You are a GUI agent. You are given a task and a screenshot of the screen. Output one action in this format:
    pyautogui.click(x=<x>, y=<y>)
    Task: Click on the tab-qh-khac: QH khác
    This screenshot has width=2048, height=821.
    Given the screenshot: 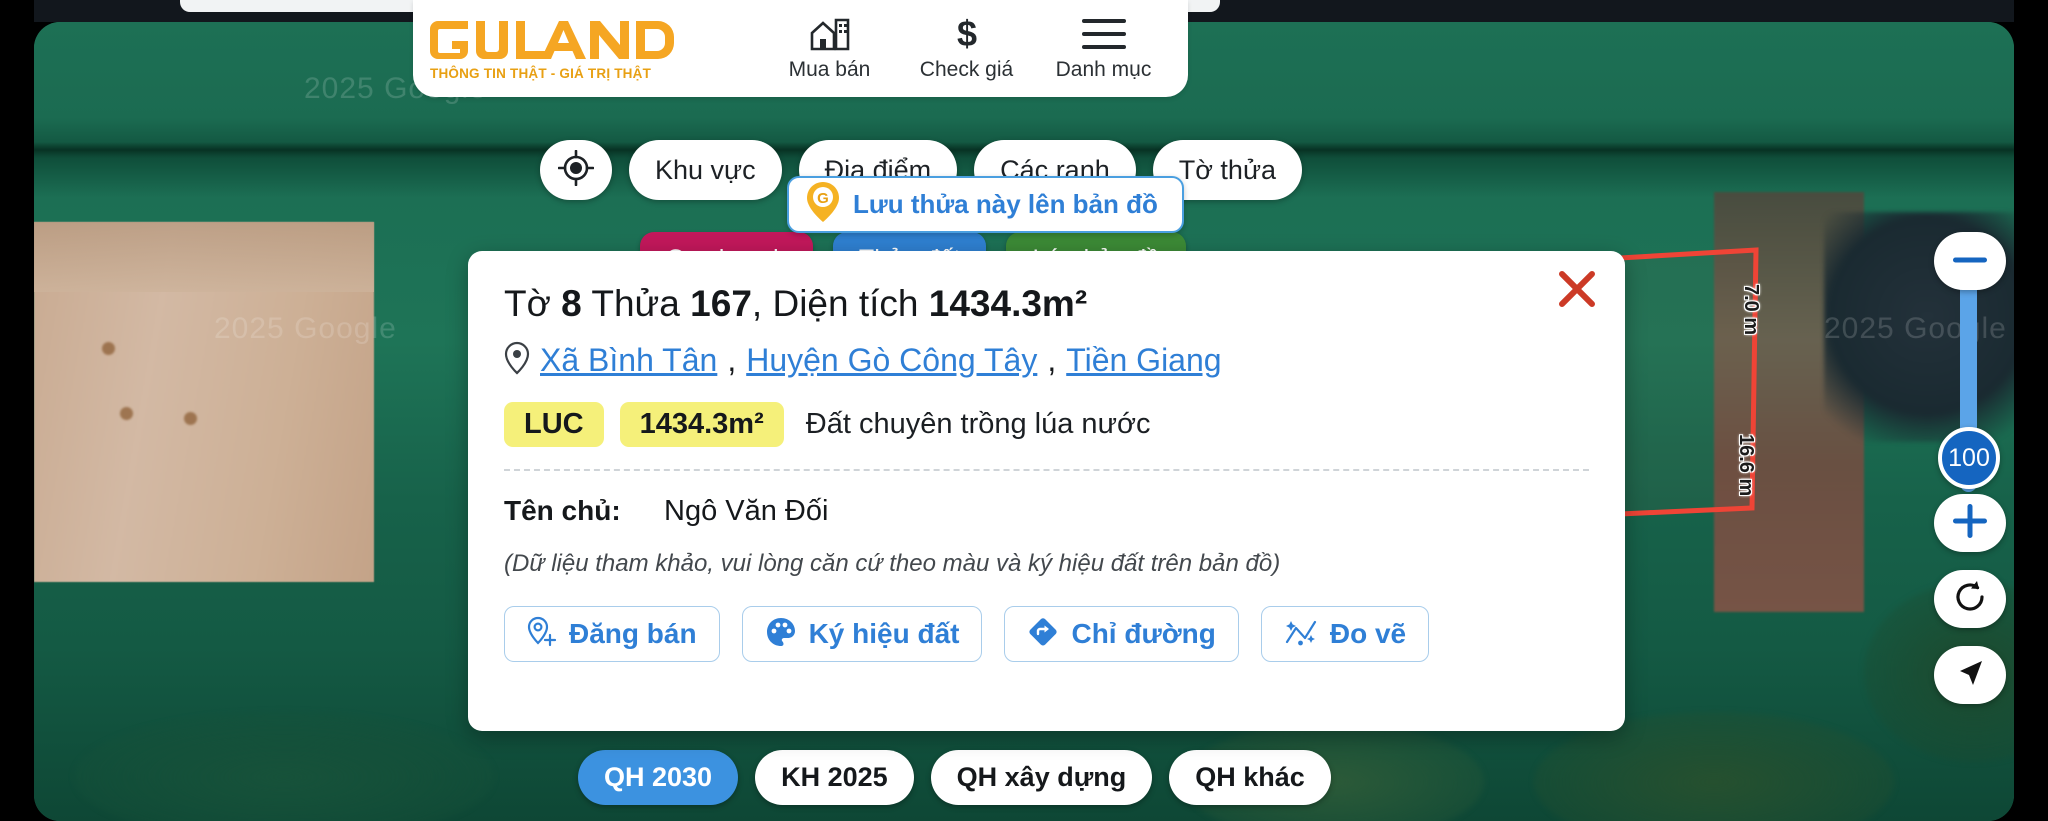 What is the action you would take?
    pyautogui.click(x=1250, y=777)
    